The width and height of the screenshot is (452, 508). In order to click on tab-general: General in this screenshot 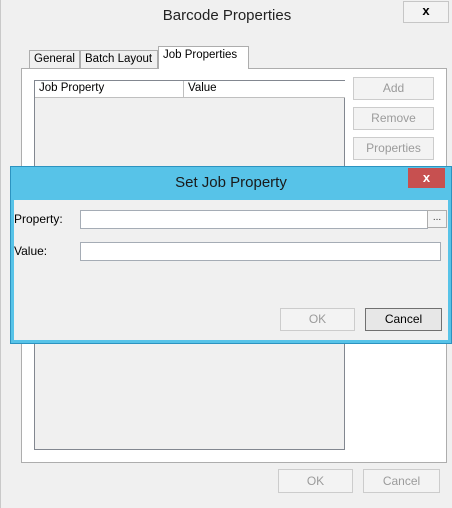, I will do `click(54, 59)`.